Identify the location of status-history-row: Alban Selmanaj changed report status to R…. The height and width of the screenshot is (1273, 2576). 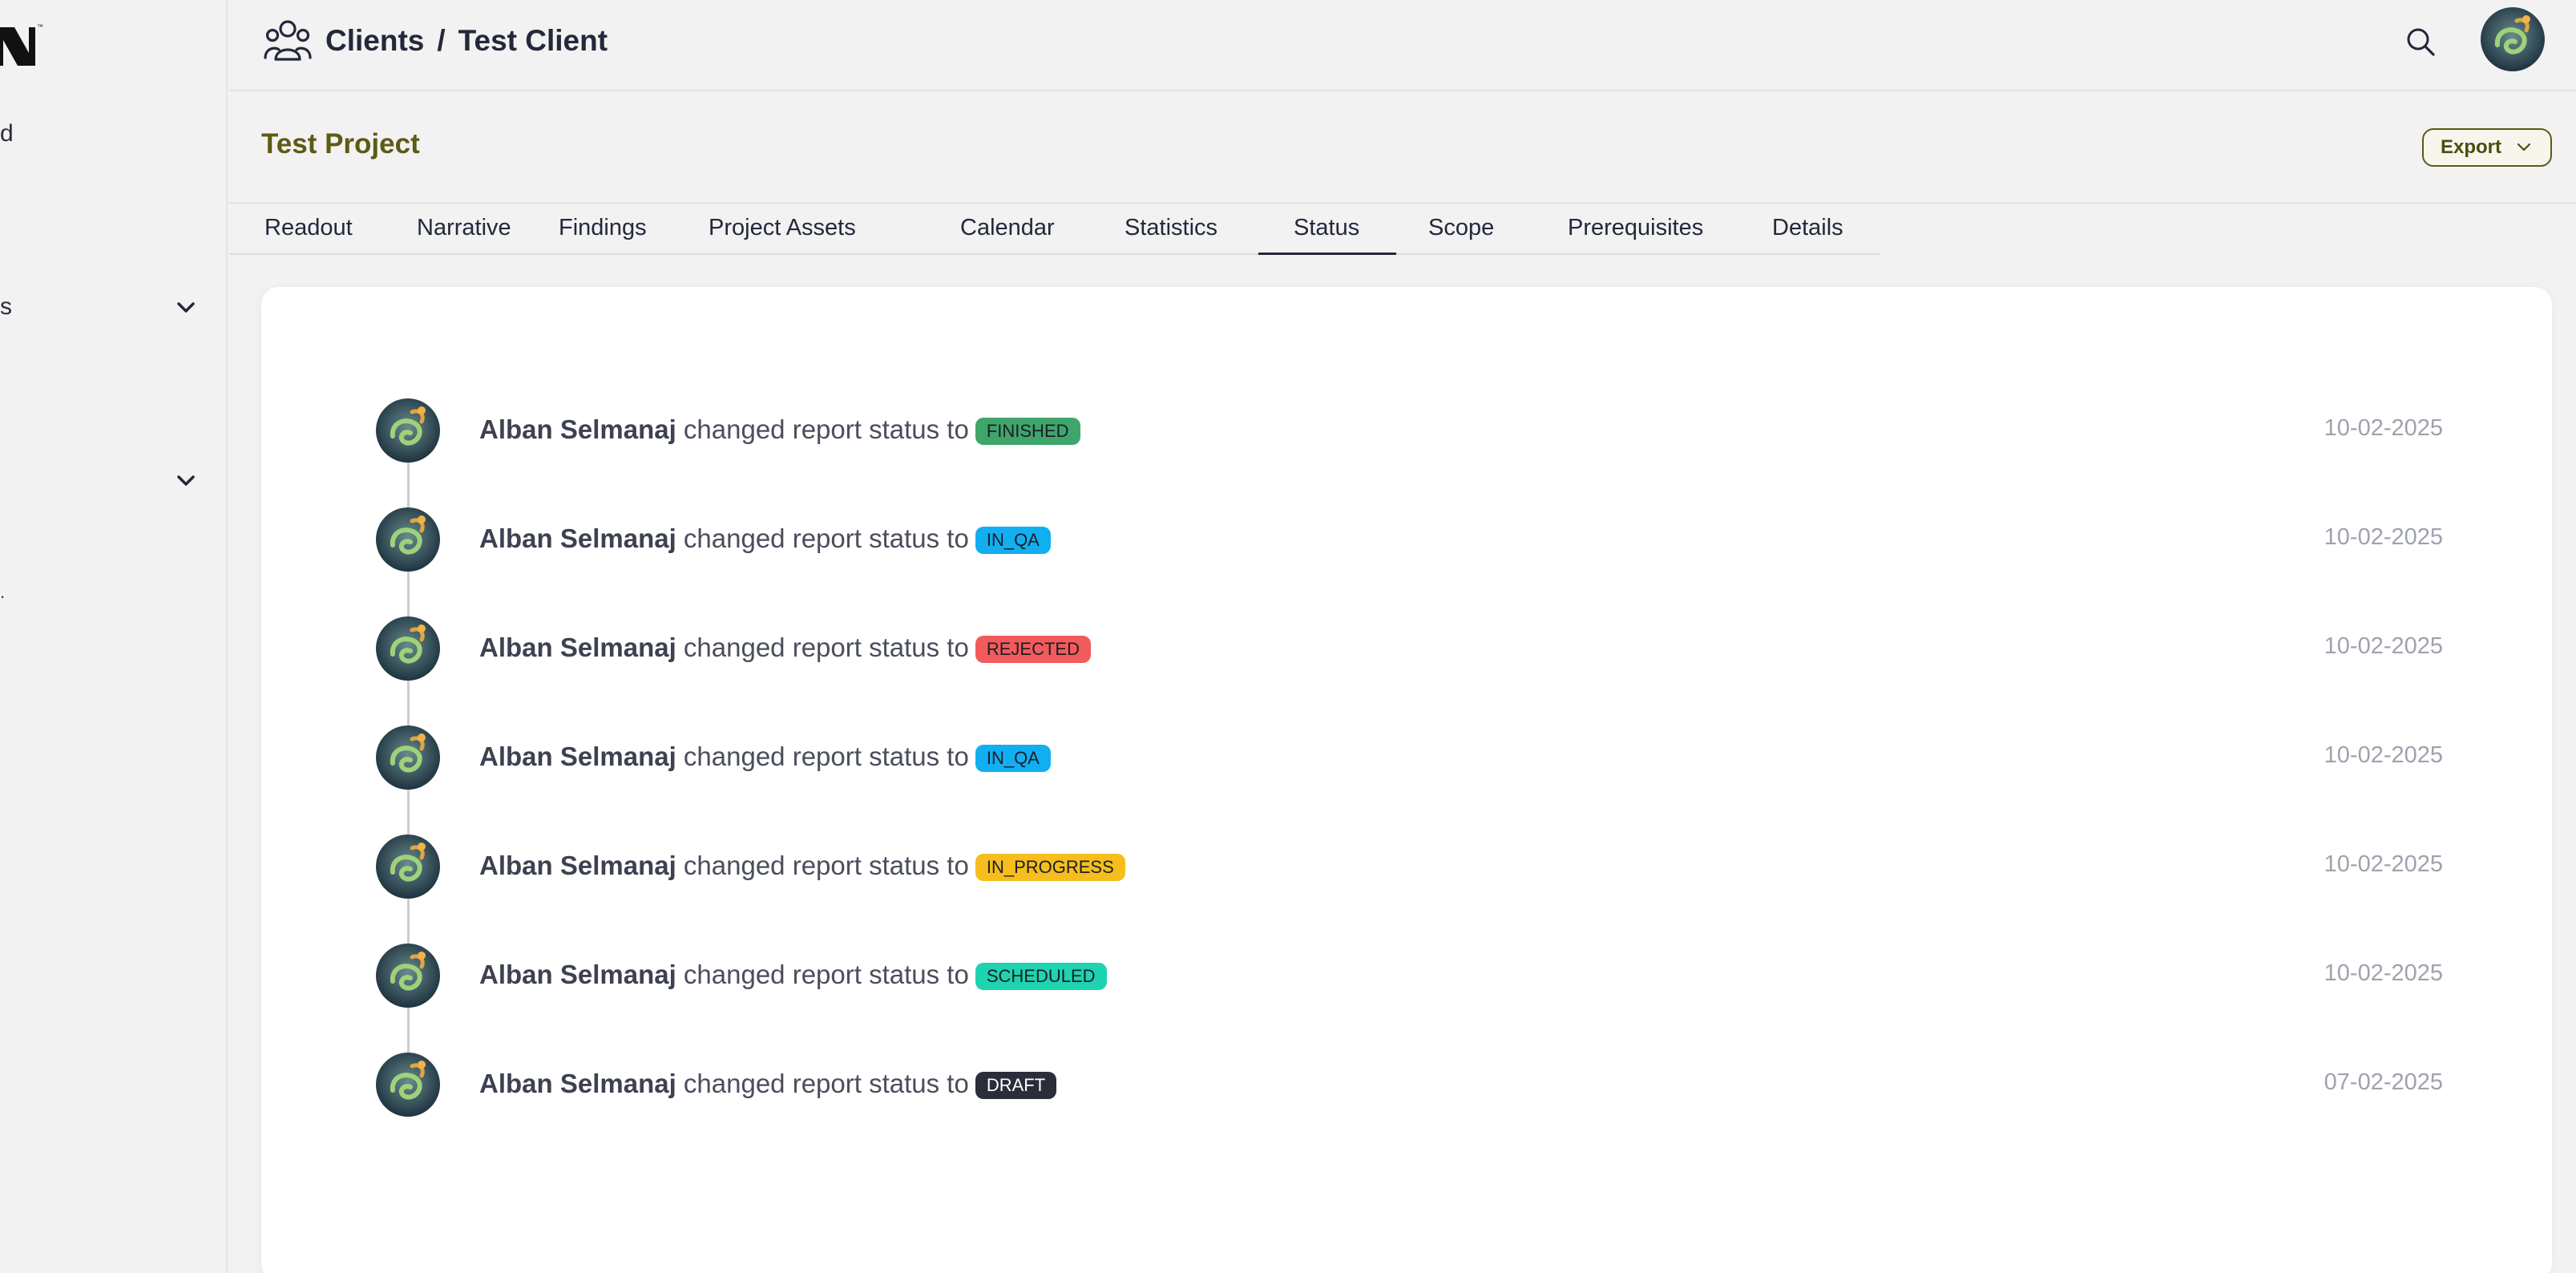
(1409, 650).